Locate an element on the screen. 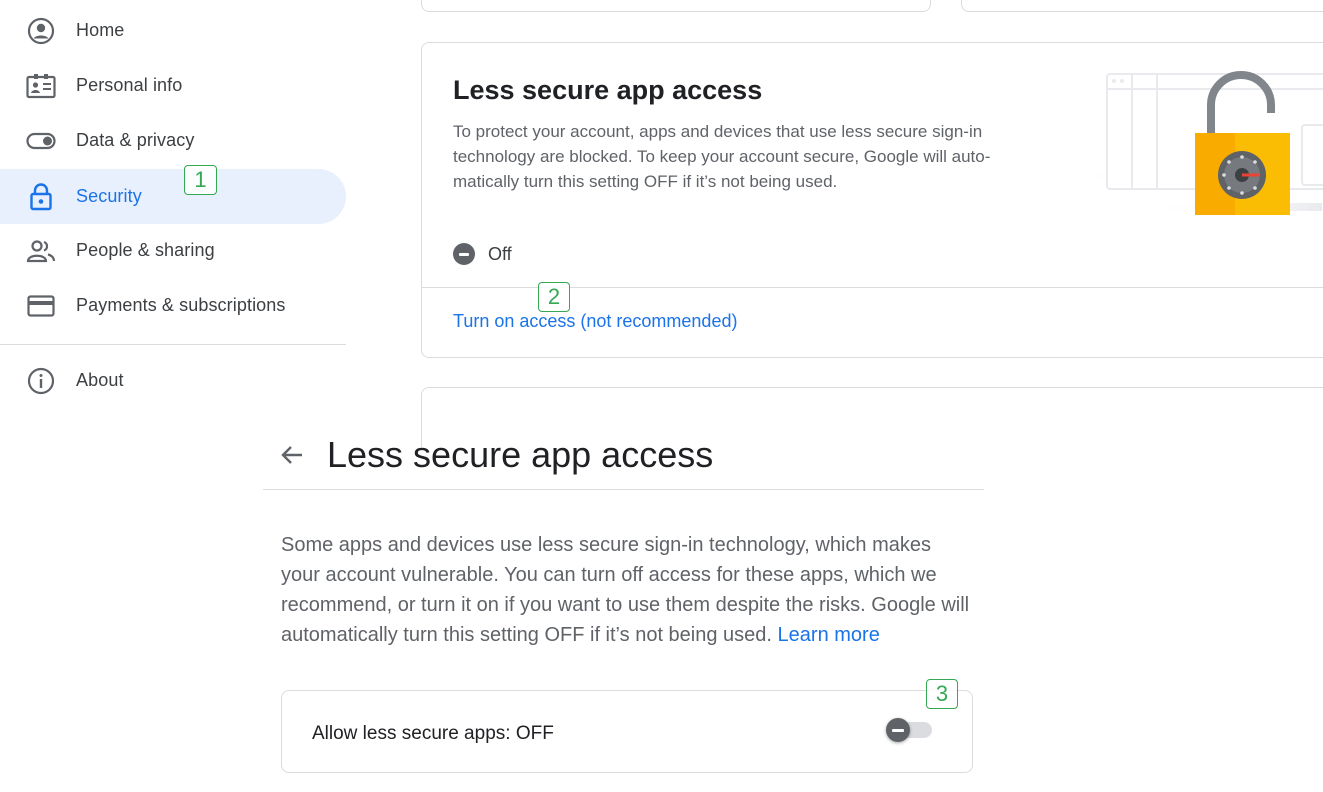 The image size is (1323, 792). id-card-icon is located at coordinates (41, 86).